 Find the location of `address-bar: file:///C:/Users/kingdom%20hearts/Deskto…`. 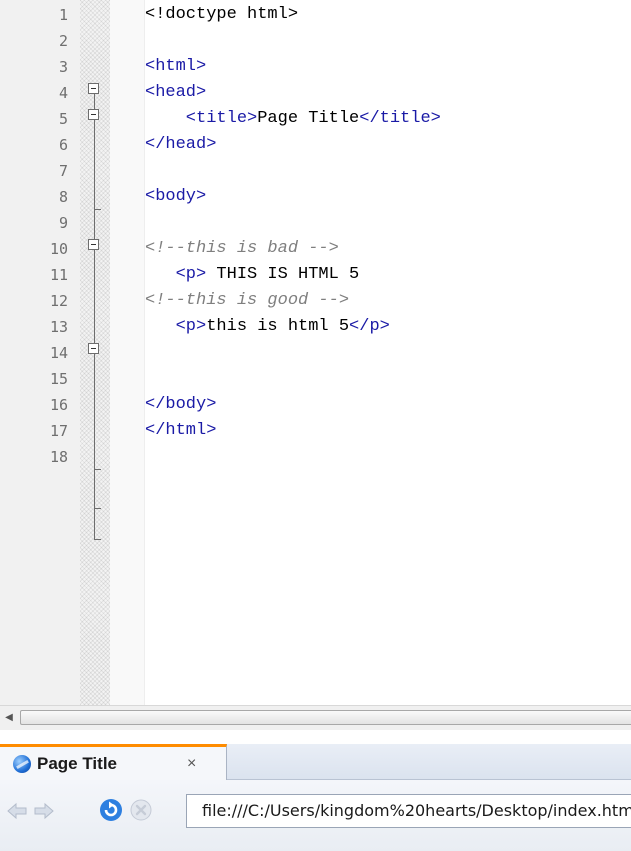

address-bar: file:///C:/Users/kingdom%20hearts/Deskto… is located at coordinates (408, 811).